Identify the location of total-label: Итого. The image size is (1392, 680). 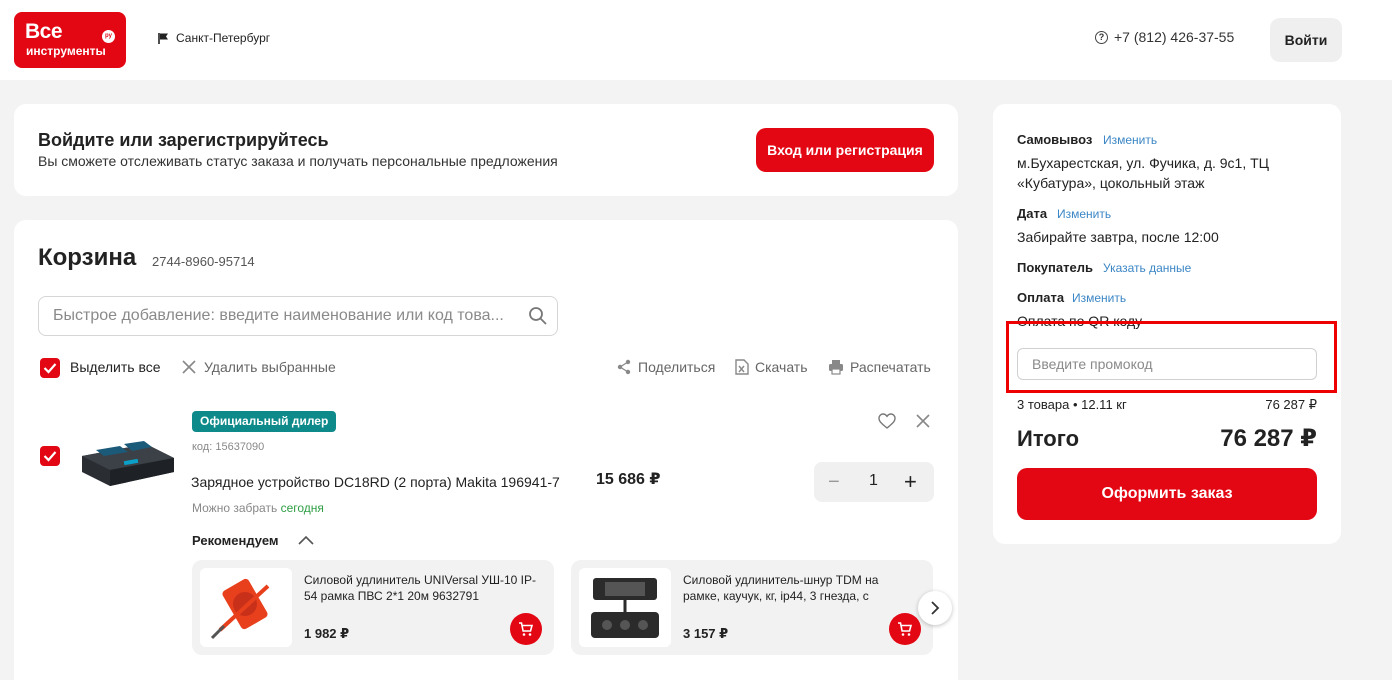
(1048, 438).